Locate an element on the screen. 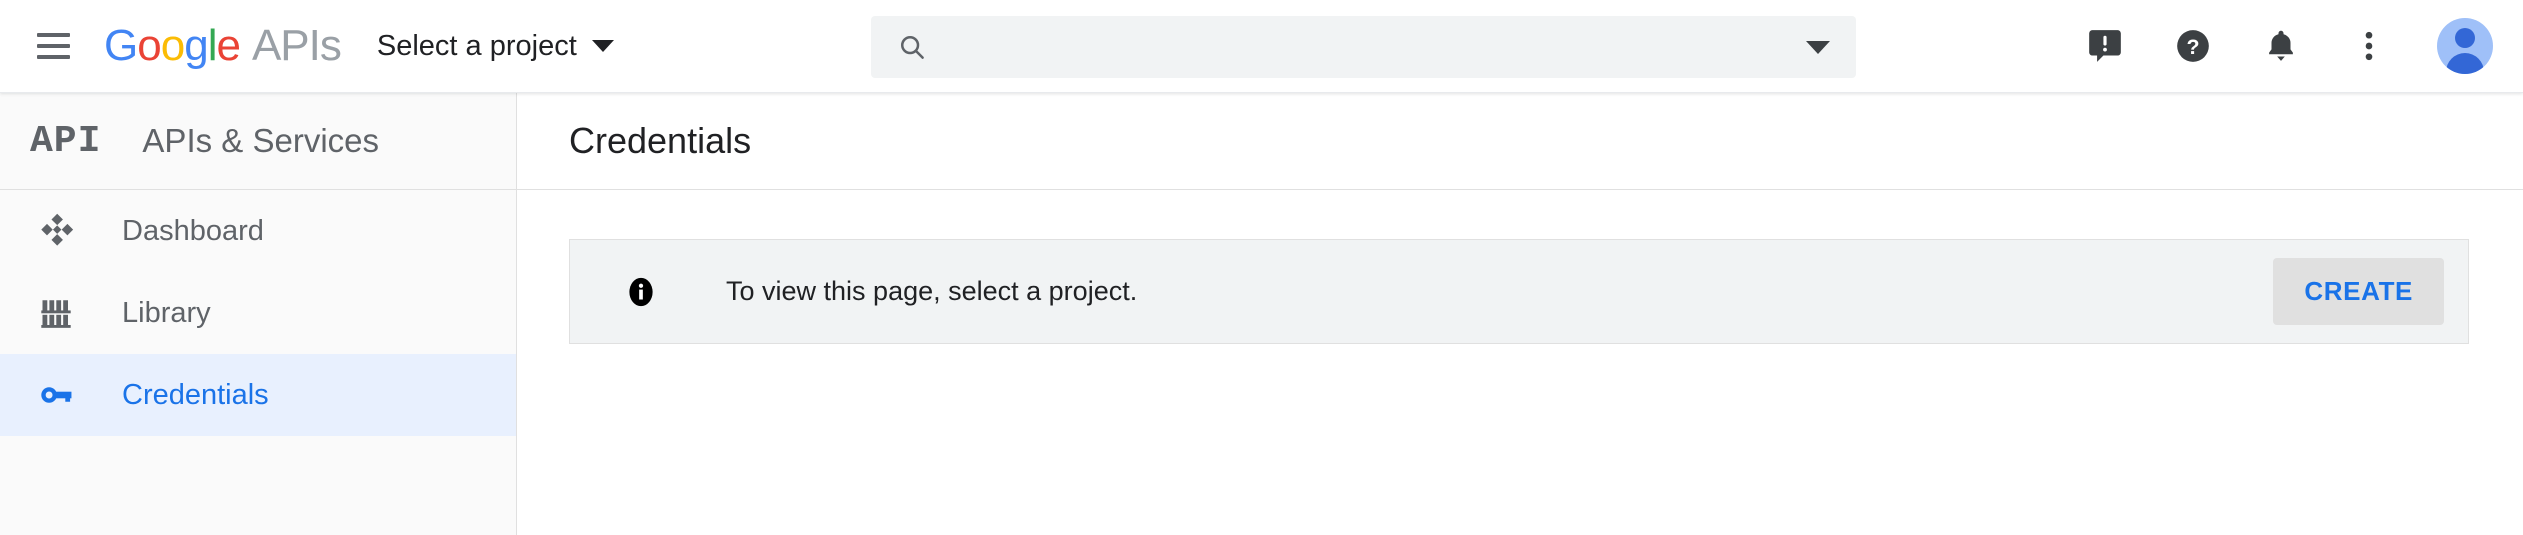  key-icon is located at coordinates (56, 395).